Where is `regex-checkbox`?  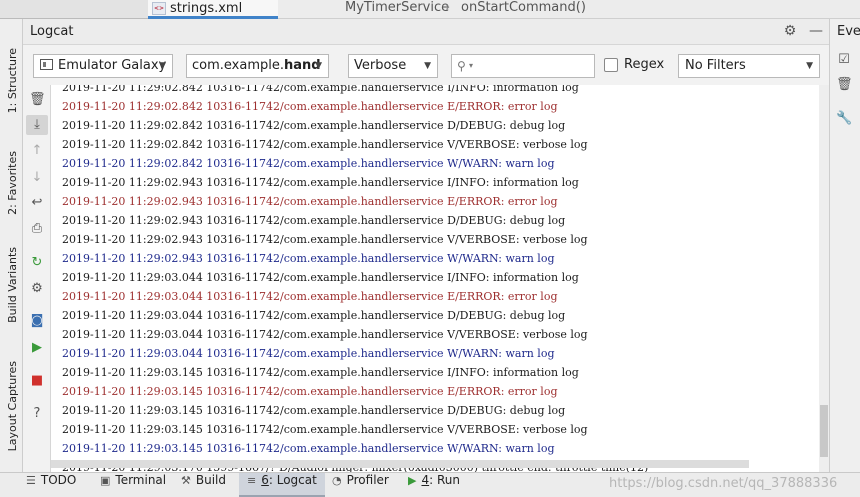 regex-checkbox is located at coordinates (611, 65).